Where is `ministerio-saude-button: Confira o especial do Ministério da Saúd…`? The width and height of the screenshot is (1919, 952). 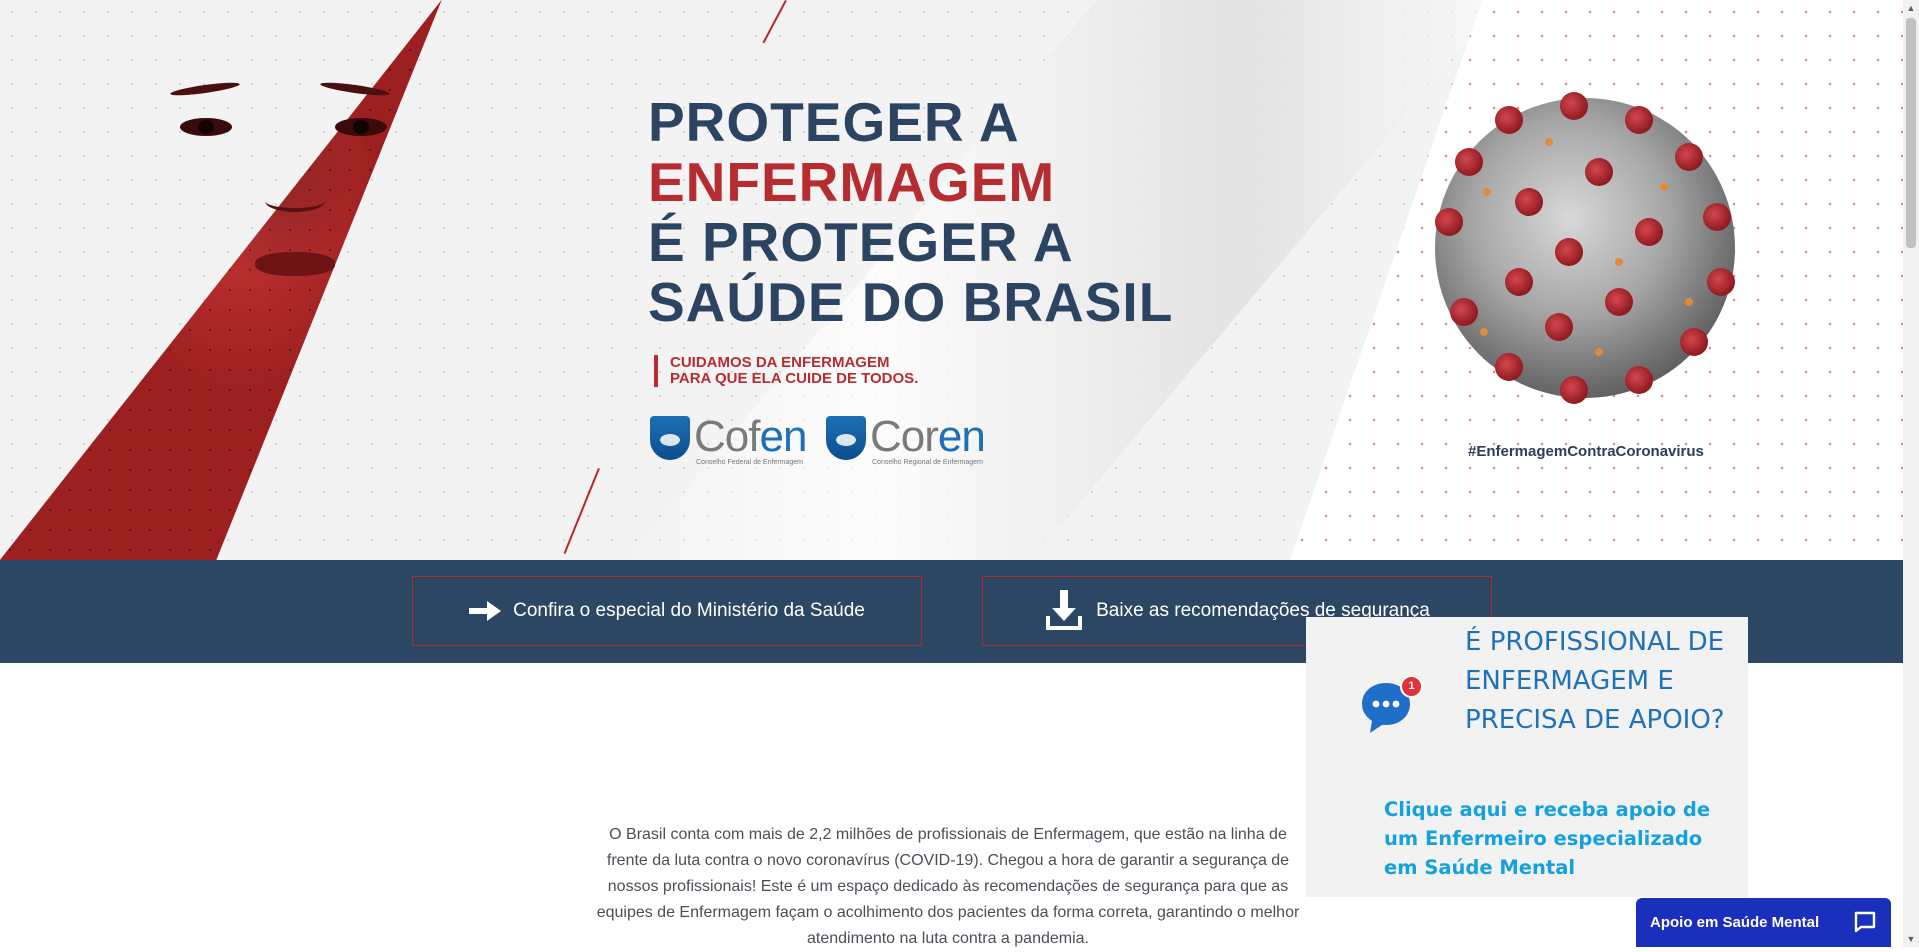
ministerio-saude-button: Confira o especial do Ministério da Saúd… is located at coordinates (667, 611).